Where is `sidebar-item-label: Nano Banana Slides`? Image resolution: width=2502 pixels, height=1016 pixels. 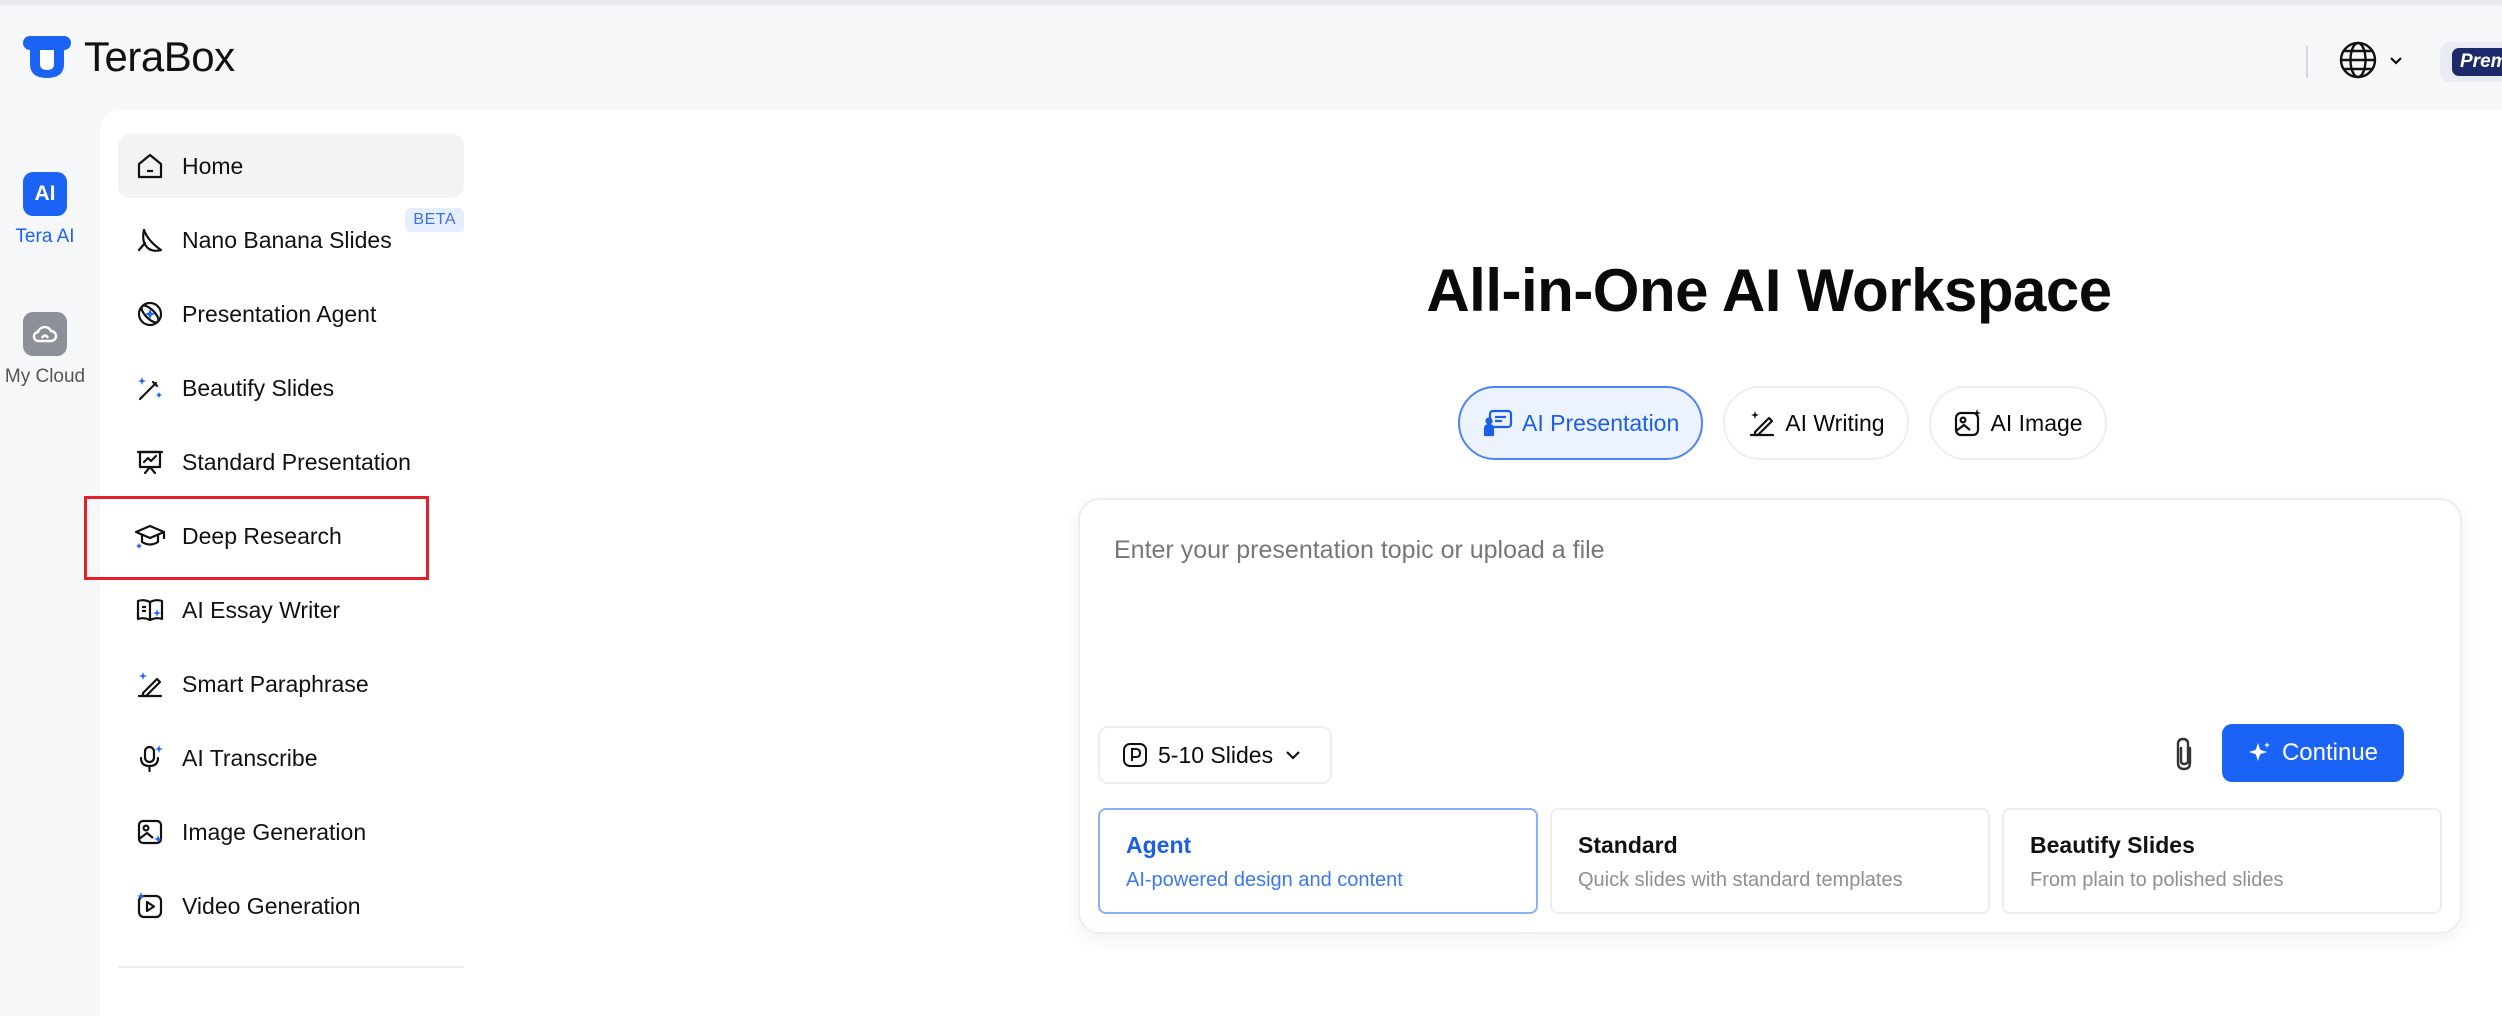 sidebar-item-label: Nano Banana Slides is located at coordinates (287, 239).